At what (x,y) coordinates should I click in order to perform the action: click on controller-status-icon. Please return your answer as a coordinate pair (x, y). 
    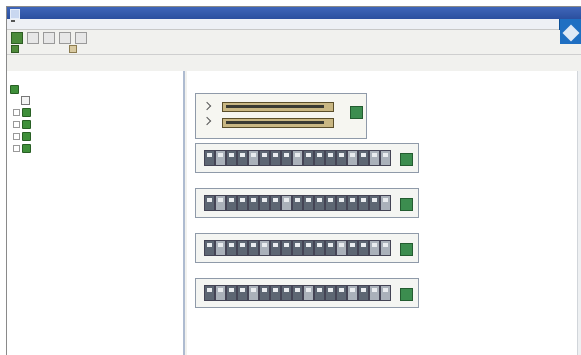
    Looking at the image, I should click on (356, 112).